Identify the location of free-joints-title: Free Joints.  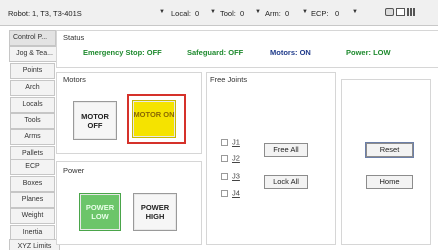
(229, 79).